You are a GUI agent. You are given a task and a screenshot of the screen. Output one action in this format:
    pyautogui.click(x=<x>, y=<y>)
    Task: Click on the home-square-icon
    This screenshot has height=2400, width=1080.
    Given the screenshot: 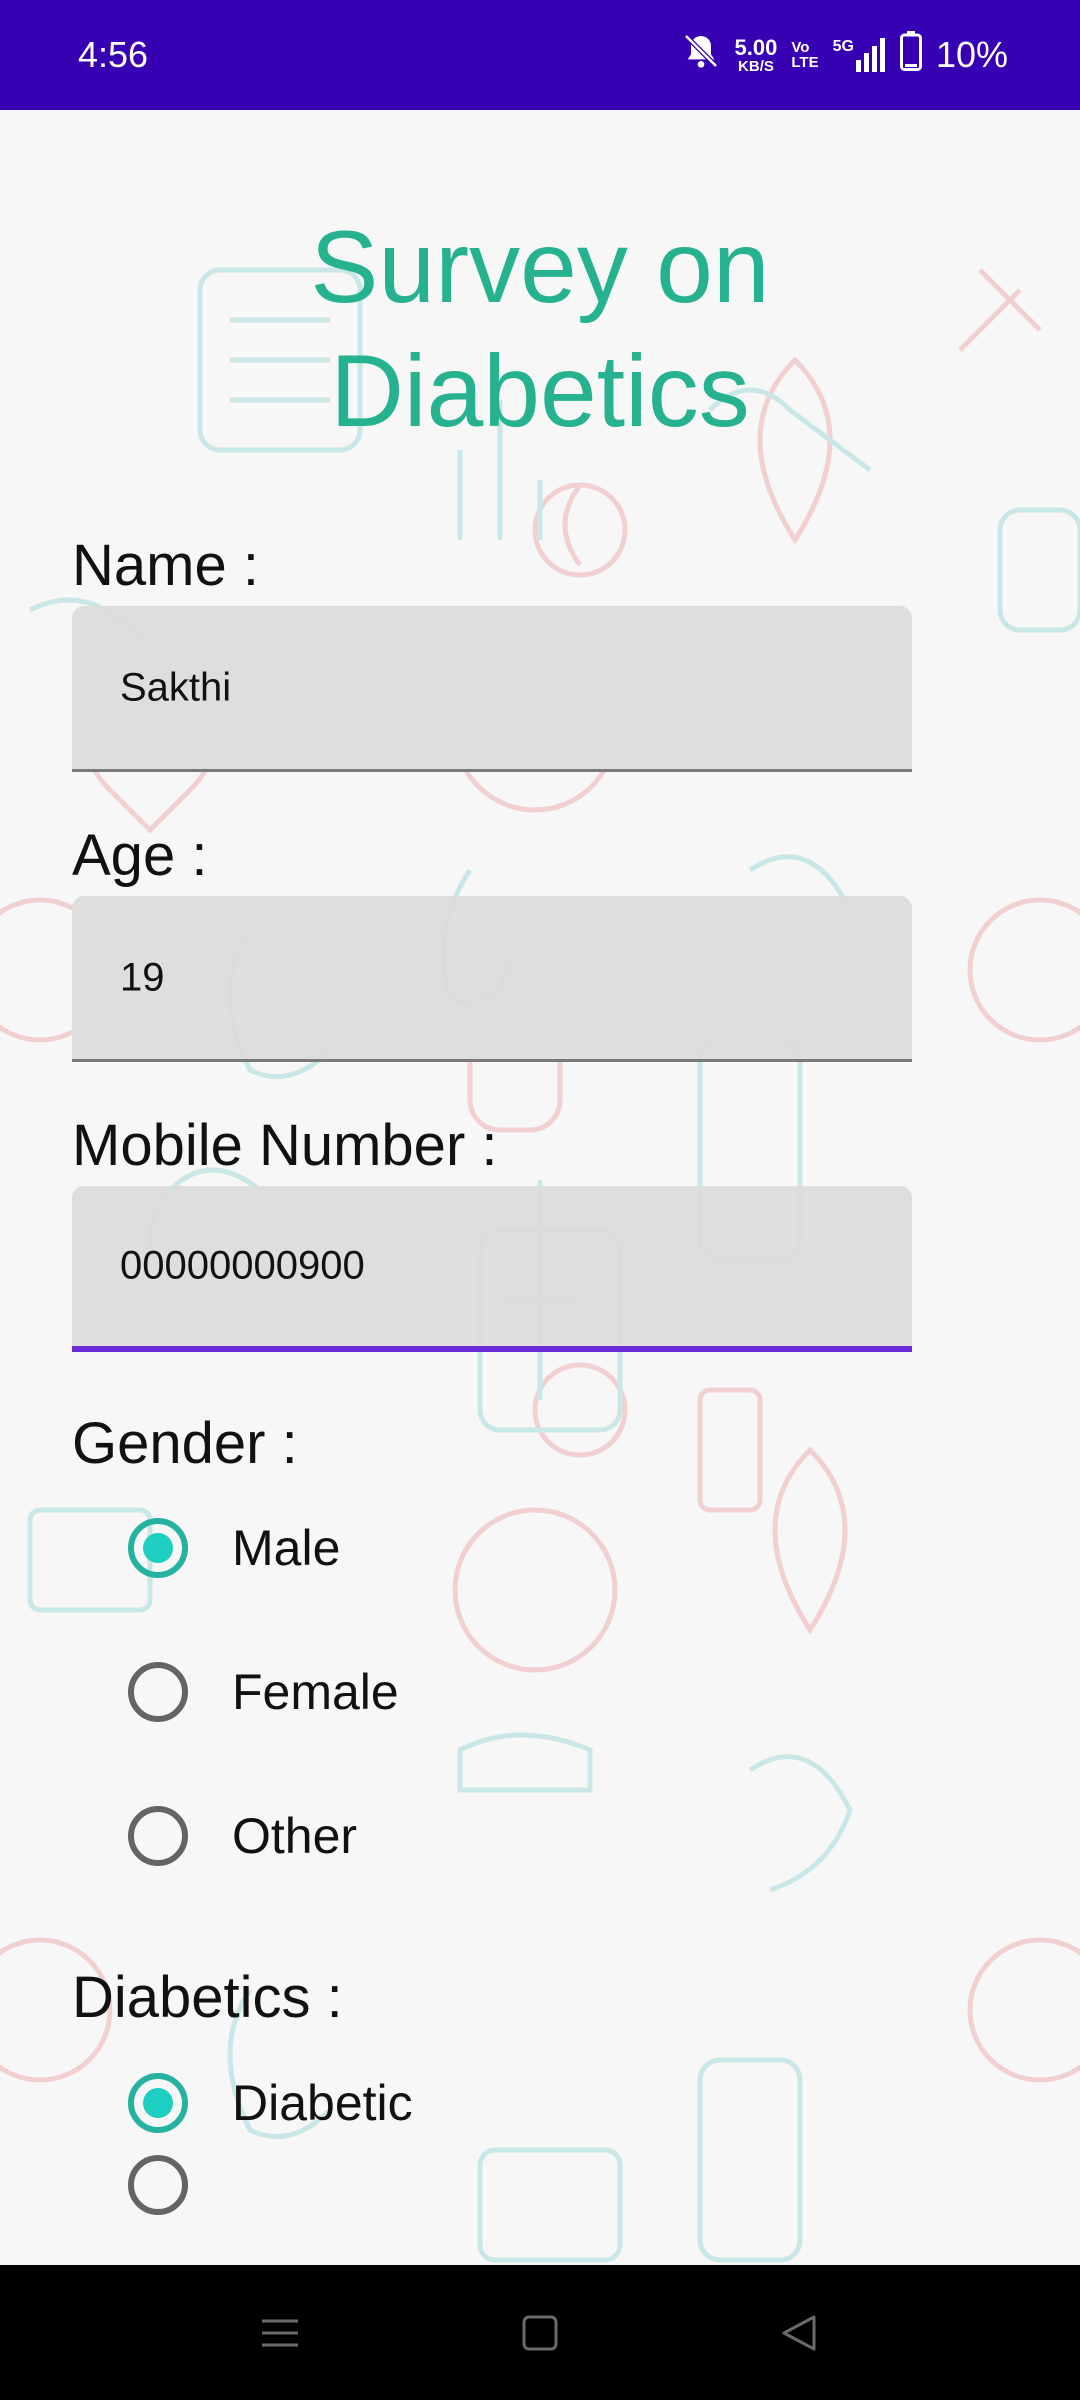 What is the action you would take?
    pyautogui.click(x=540, y=2333)
    